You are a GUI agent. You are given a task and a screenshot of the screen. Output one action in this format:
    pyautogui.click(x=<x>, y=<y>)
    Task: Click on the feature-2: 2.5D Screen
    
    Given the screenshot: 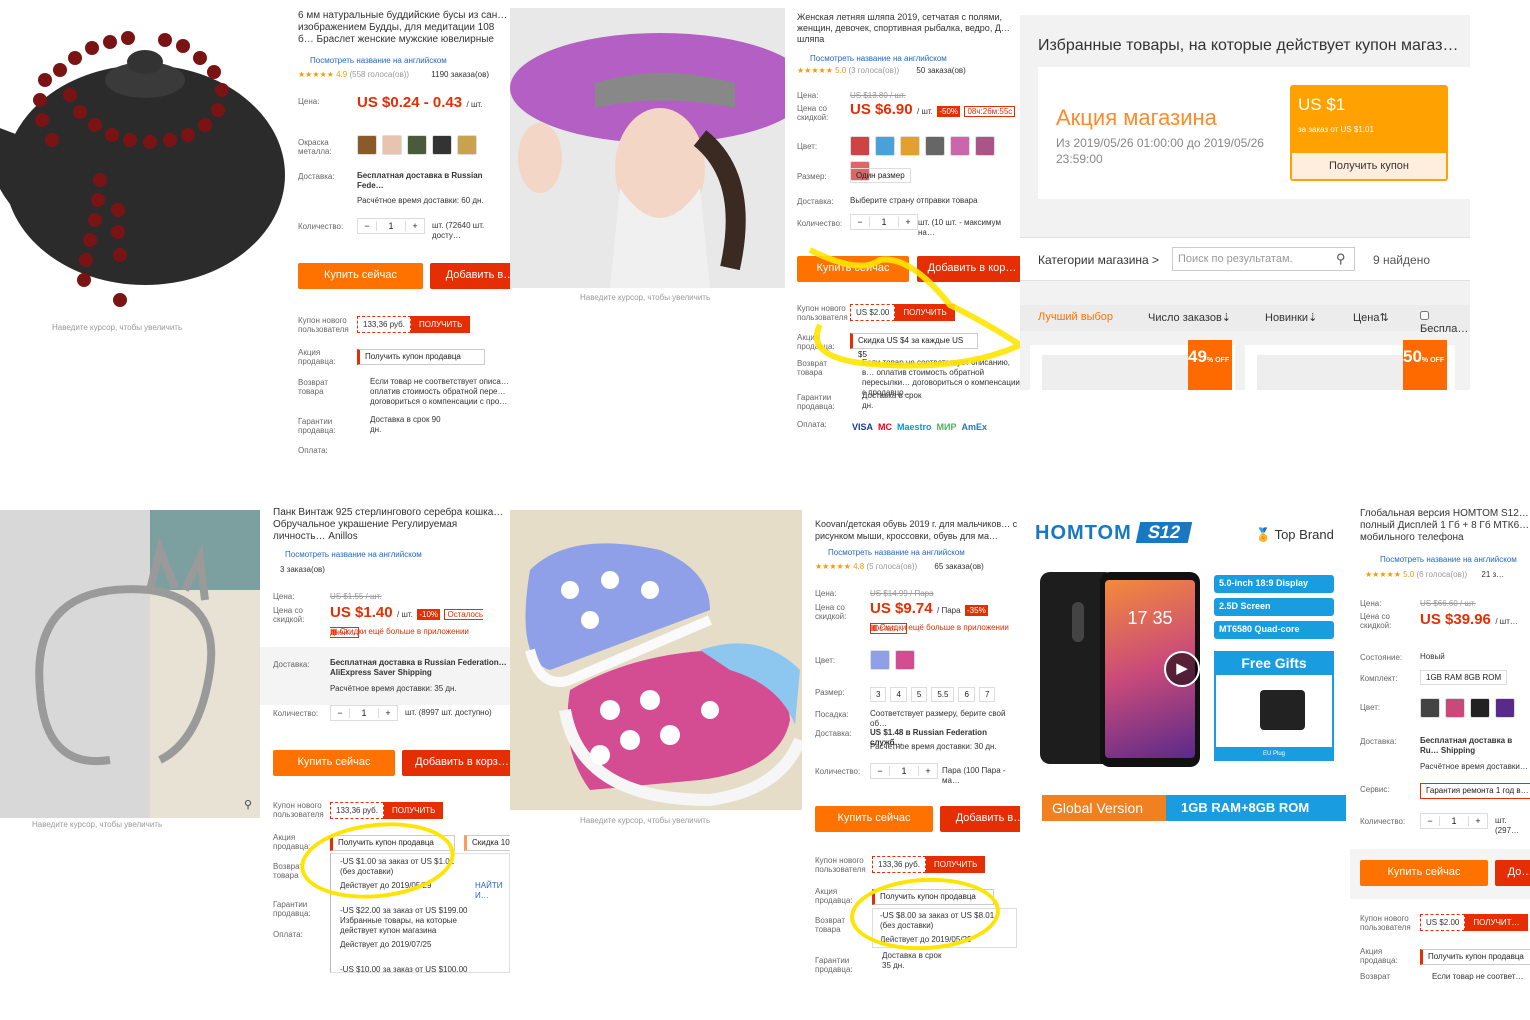 What is the action you would take?
    pyautogui.click(x=1274, y=607)
    